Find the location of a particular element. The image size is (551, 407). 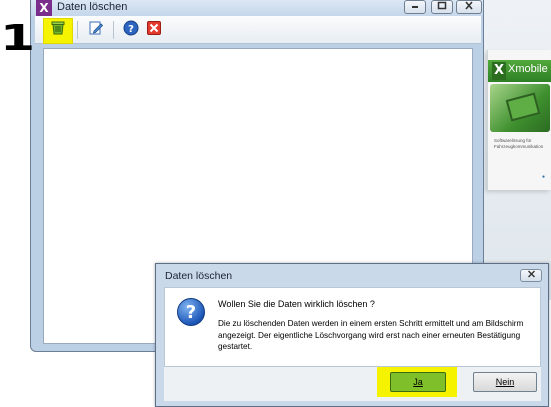

delete-data-icon is located at coordinates (58, 30).